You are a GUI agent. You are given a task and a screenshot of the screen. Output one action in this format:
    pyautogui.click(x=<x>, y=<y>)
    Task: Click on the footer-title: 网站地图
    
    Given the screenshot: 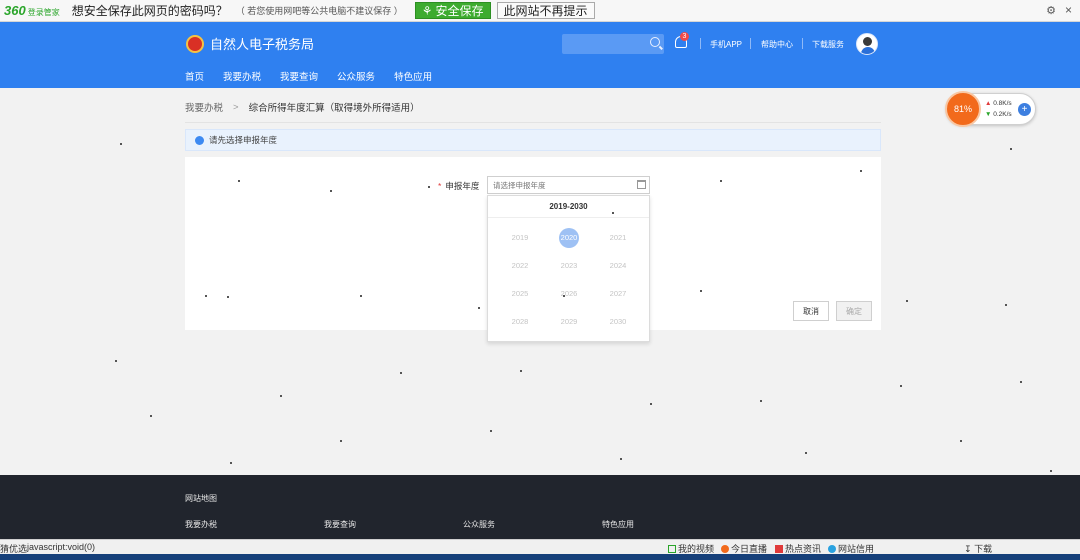 What is the action you would take?
    pyautogui.click(x=201, y=498)
    